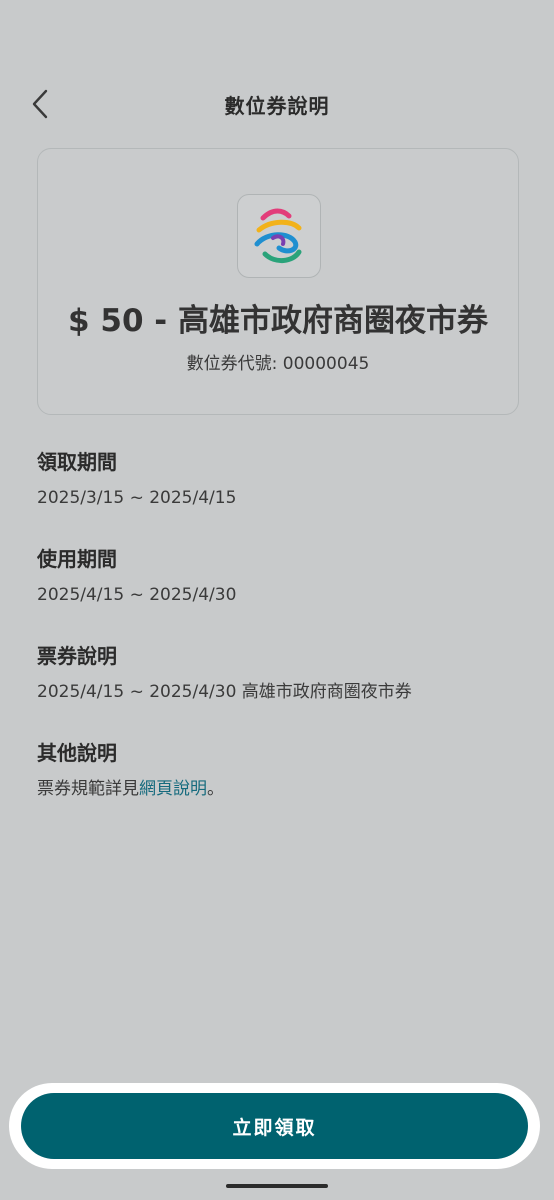  Describe the element at coordinates (77, 559) in the screenshot. I see `use-period-heading: 使用期間` at that location.